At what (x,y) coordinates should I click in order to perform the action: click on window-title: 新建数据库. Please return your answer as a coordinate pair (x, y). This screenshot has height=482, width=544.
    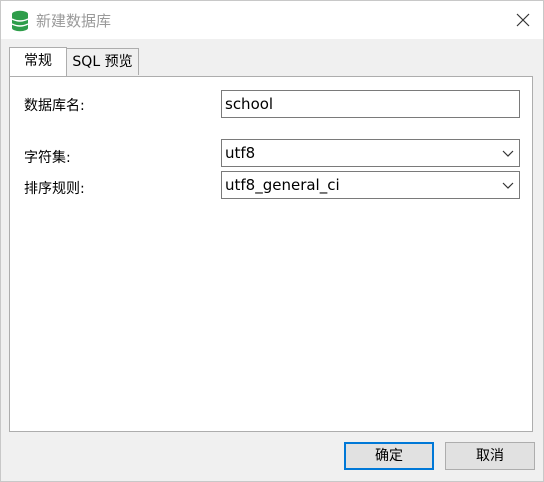
    Looking at the image, I should click on (74, 21).